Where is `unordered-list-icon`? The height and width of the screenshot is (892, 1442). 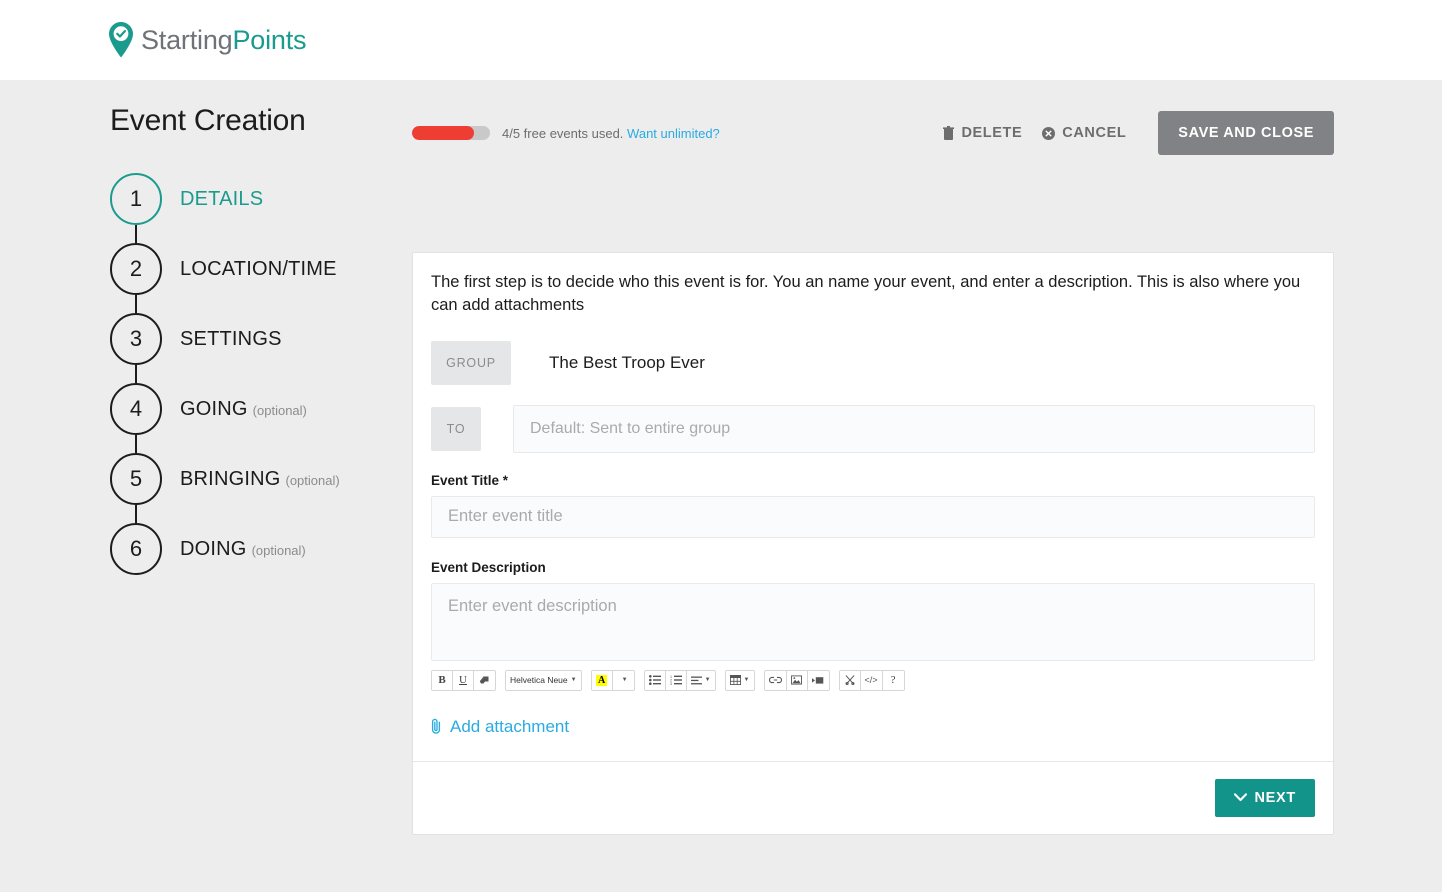 unordered-list-icon is located at coordinates (655, 680).